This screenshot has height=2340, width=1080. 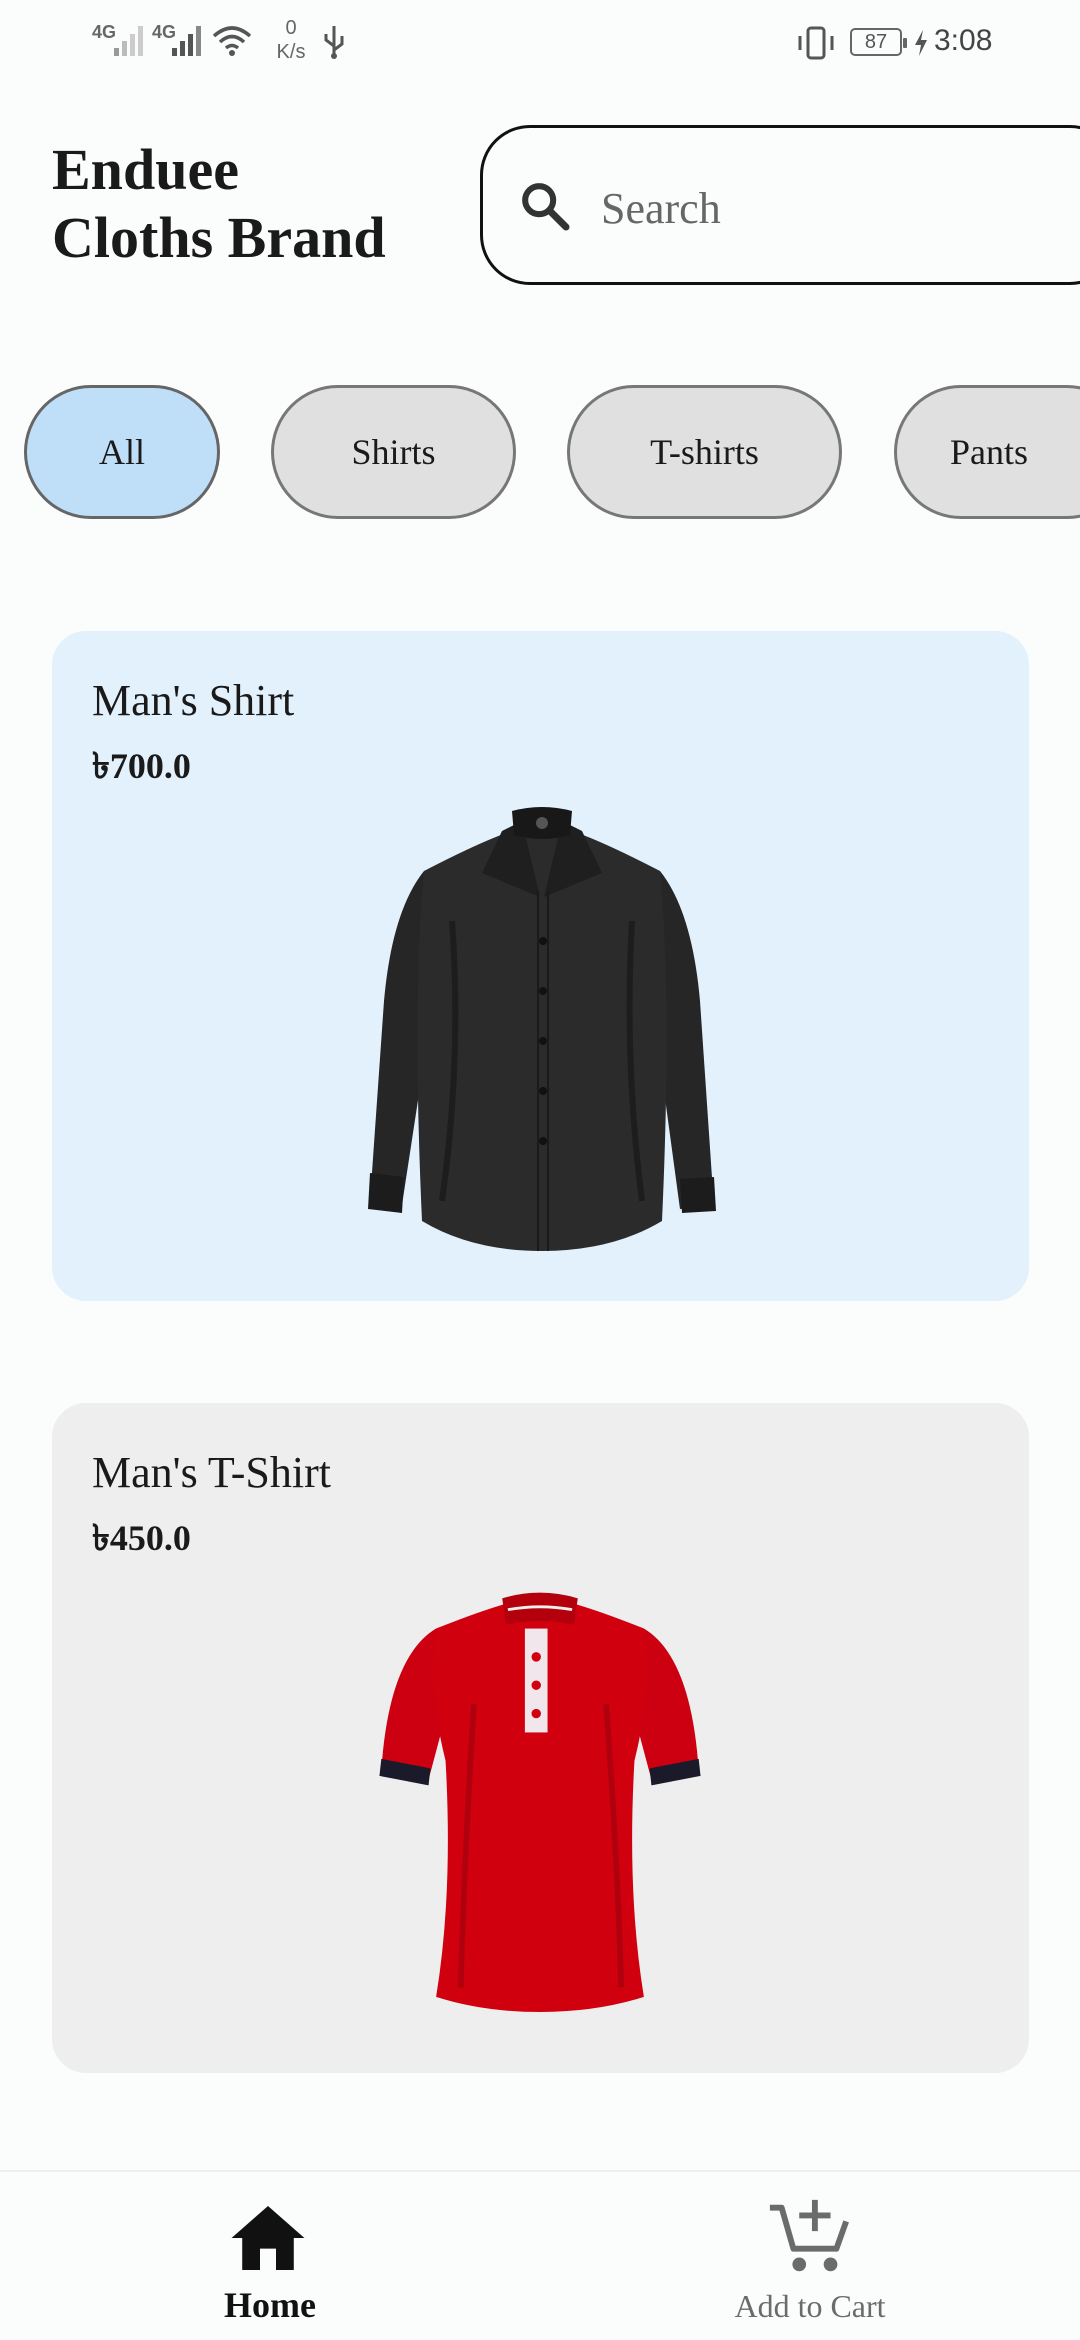 What do you see at coordinates (141, 1538) in the screenshot?
I see `product-price: ৳450.0` at bounding box center [141, 1538].